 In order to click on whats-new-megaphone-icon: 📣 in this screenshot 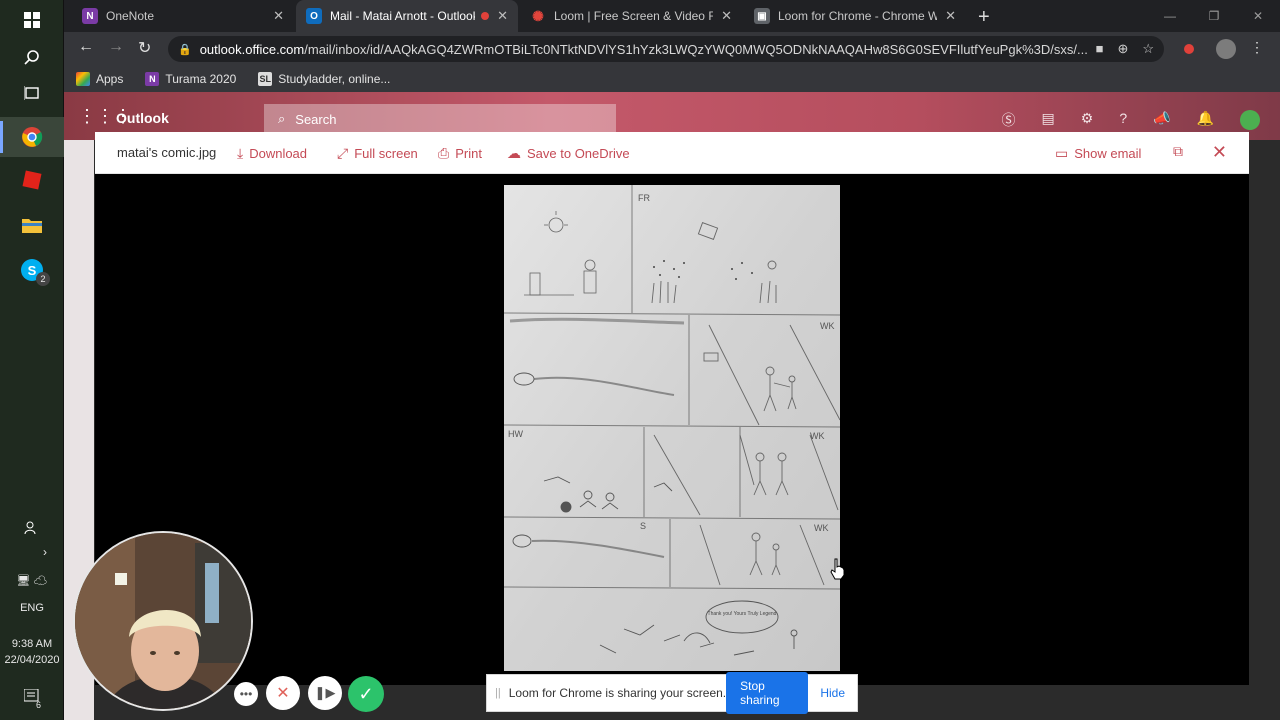, I will do `click(1161, 120)`.